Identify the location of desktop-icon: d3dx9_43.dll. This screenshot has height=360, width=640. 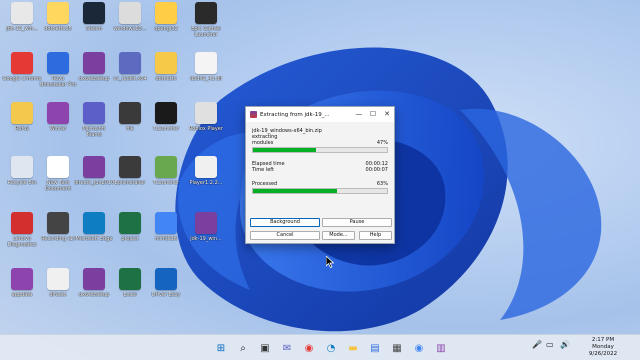
(206, 78).